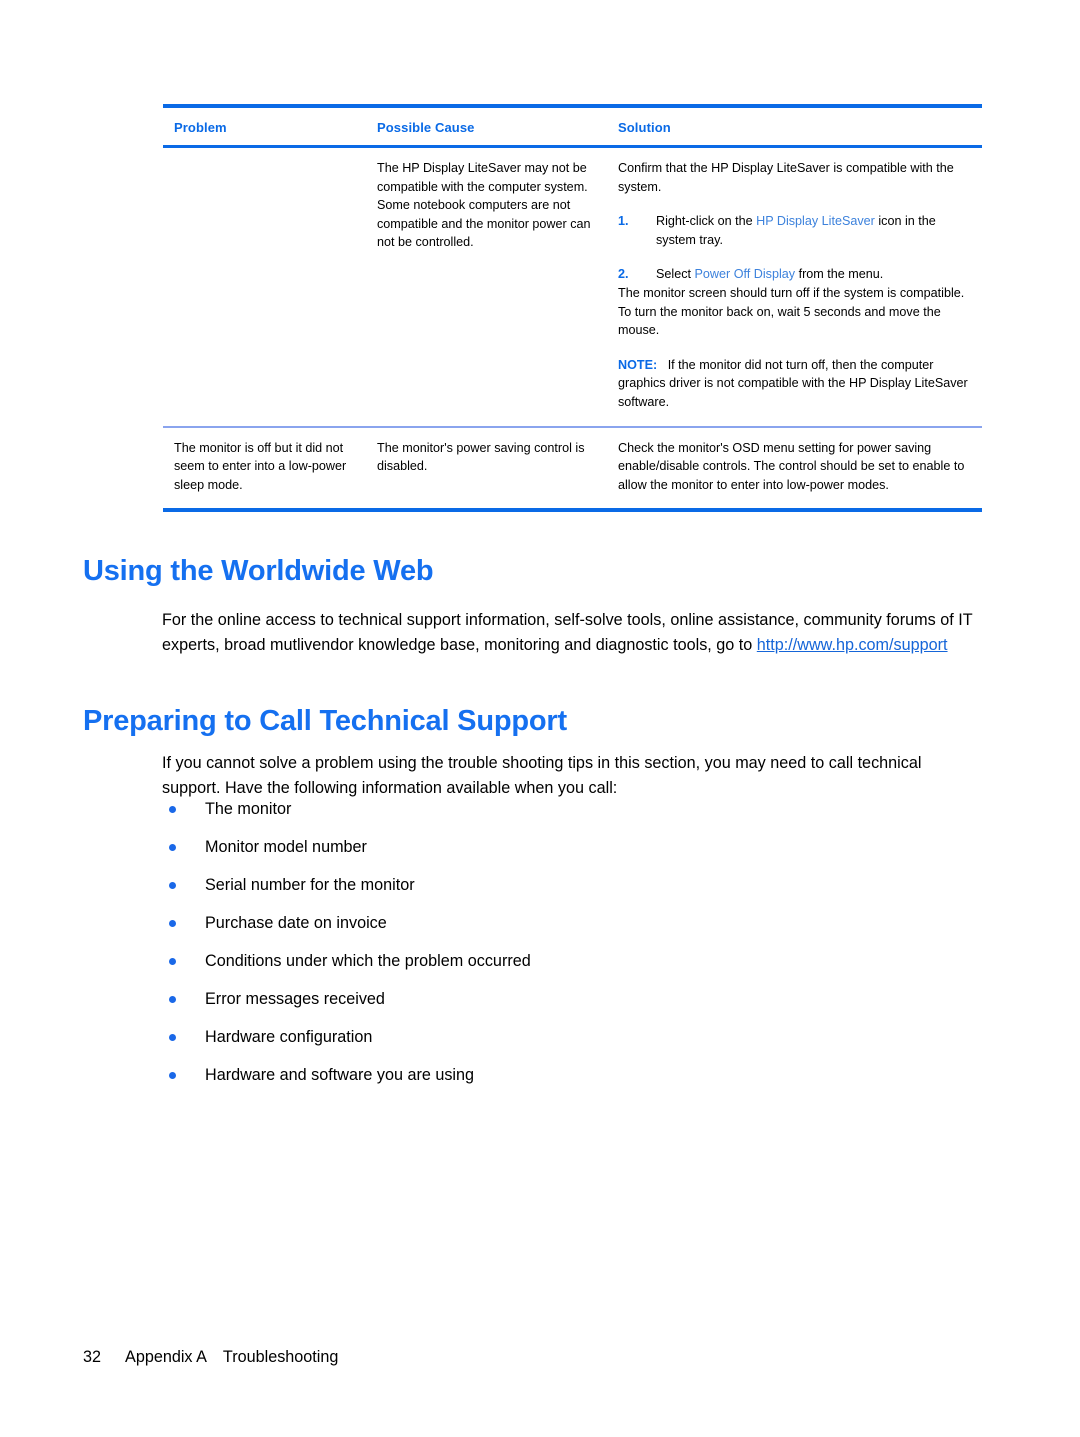  What do you see at coordinates (200, 127) in the screenshot?
I see `column-header-problem: Problem` at bounding box center [200, 127].